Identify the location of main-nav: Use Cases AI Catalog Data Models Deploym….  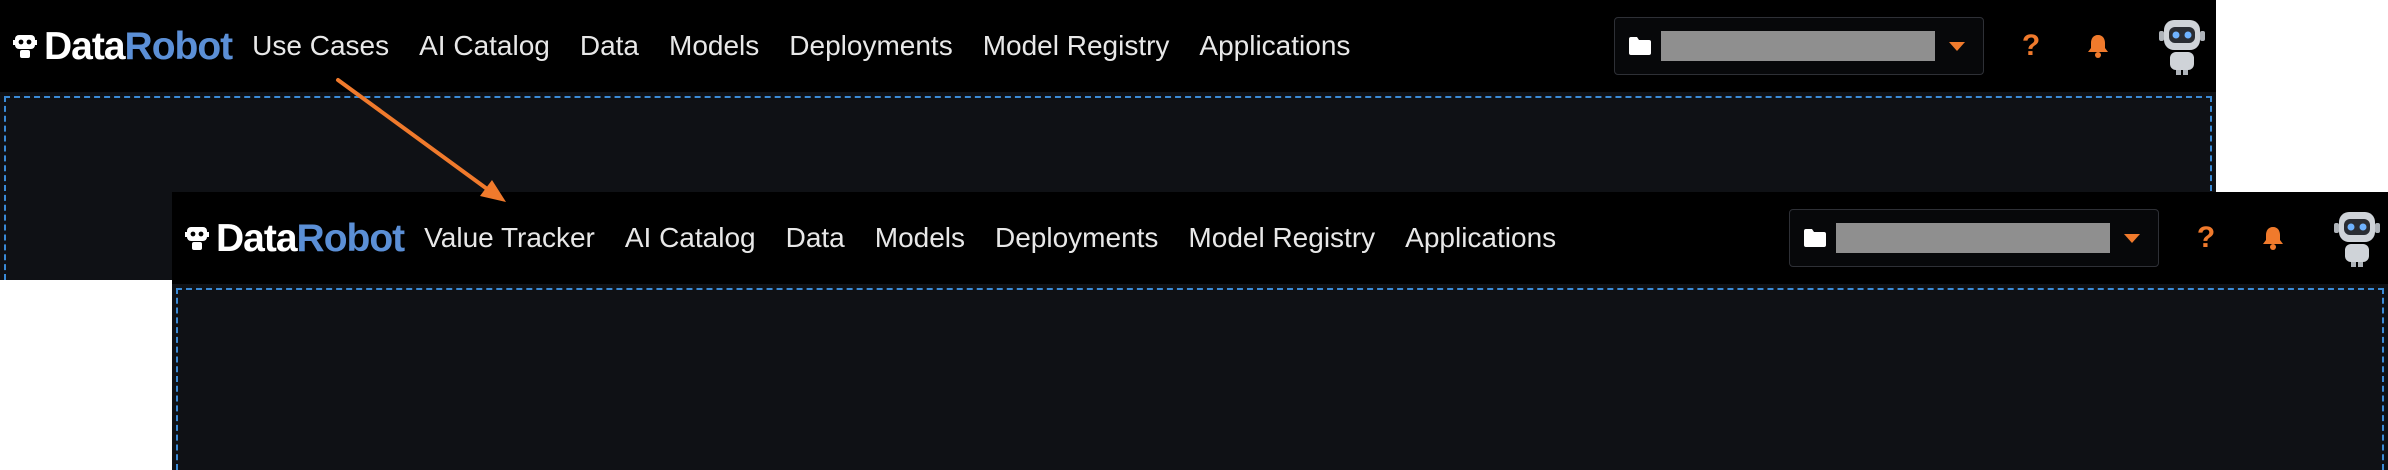
(816, 46).